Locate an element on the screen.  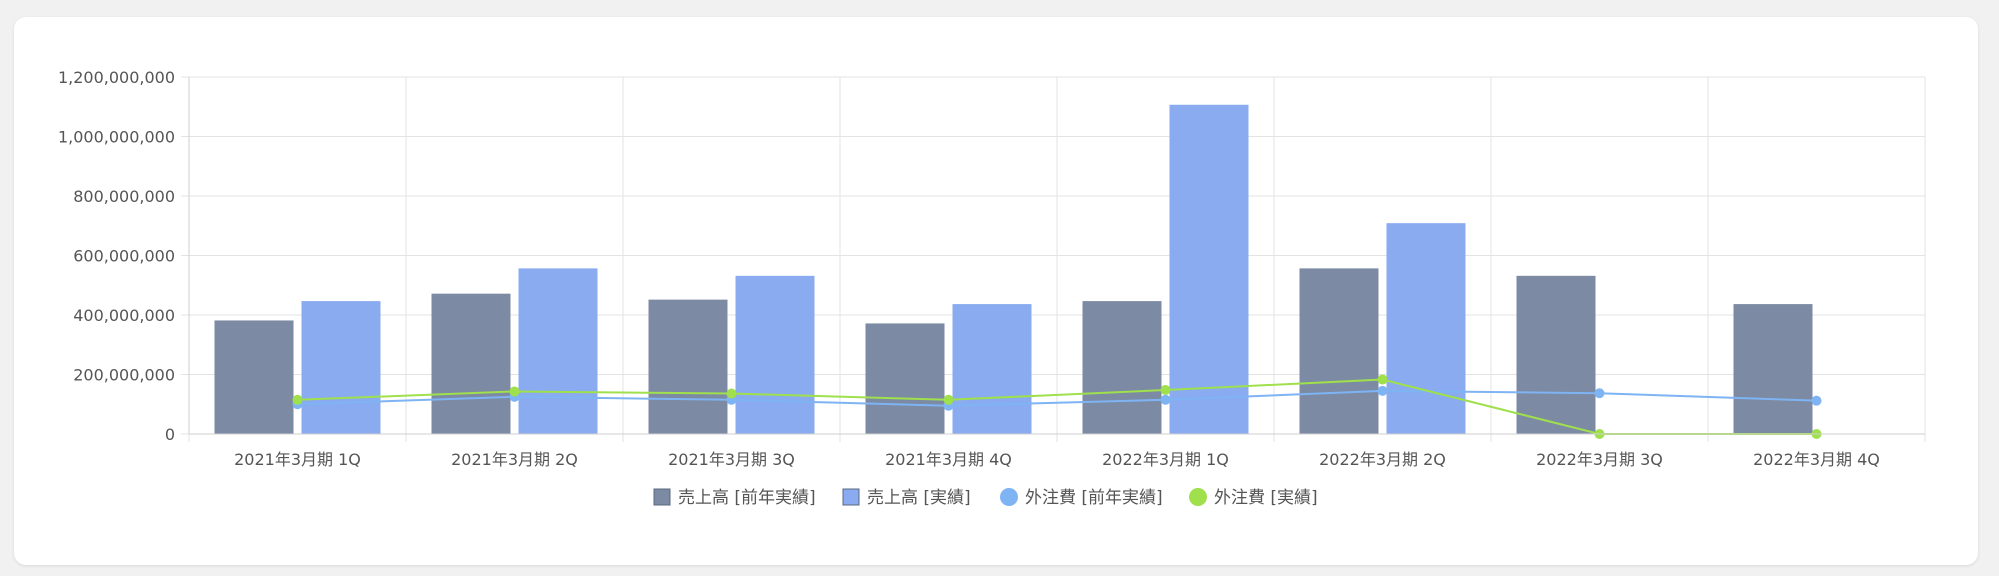
x-tick-label: 2022年3月期 3Q is located at coordinates (1599, 459).